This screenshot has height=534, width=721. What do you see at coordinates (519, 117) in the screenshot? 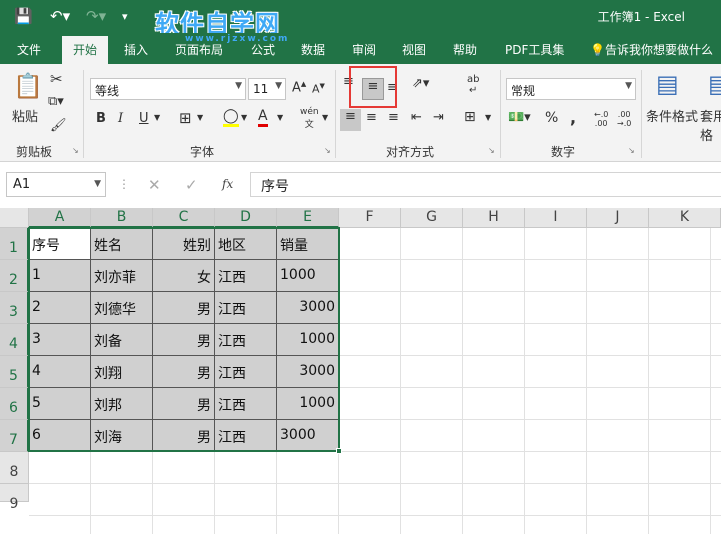
I see `accounting-format-icon: 💵▾` at bounding box center [519, 117].